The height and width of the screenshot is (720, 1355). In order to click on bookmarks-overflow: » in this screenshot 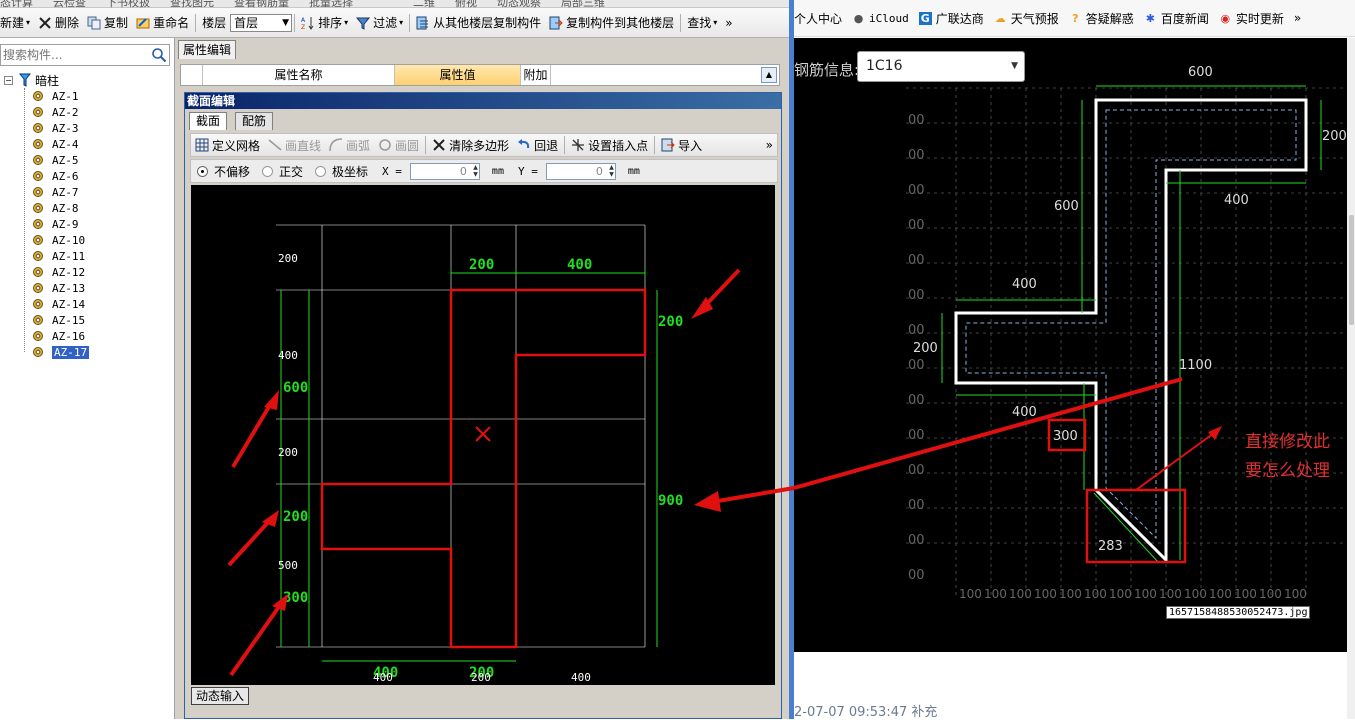, I will do `click(1297, 18)`.